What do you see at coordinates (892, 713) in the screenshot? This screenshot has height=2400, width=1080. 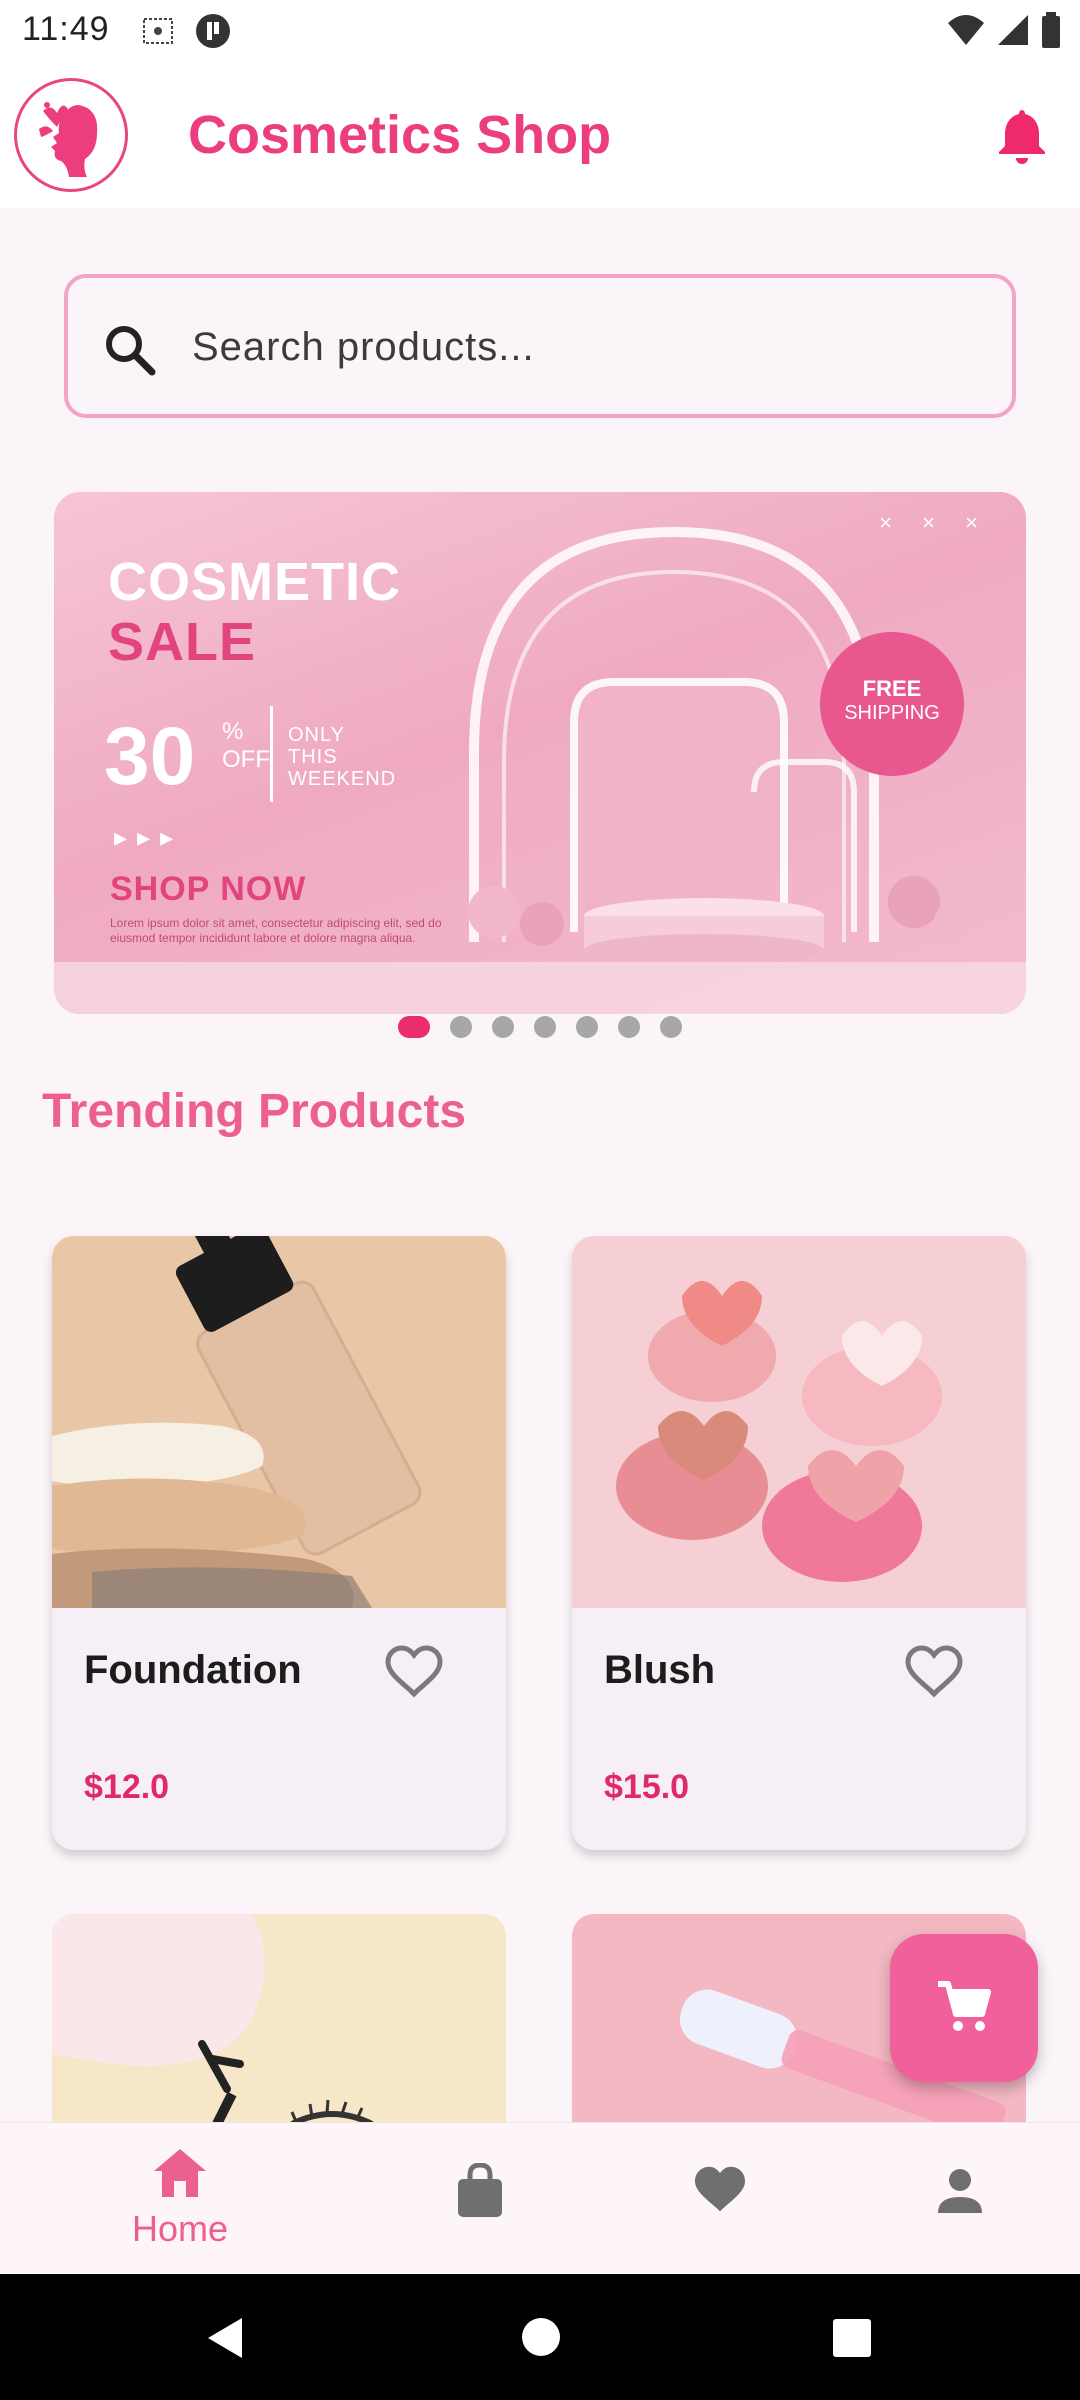 I see `badge-line2: SHIPPING` at bounding box center [892, 713].